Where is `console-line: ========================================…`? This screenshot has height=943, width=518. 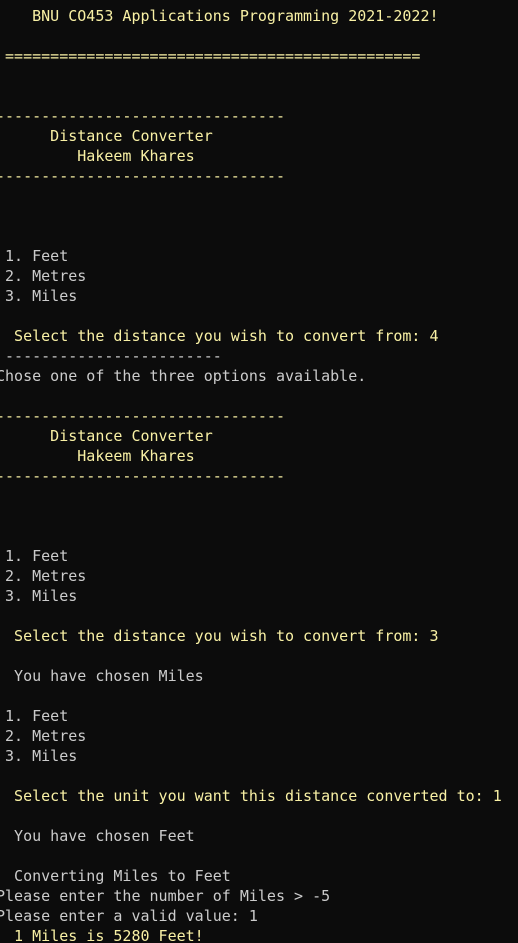 console-line: ========================================… is located at coordinates (210, 56).